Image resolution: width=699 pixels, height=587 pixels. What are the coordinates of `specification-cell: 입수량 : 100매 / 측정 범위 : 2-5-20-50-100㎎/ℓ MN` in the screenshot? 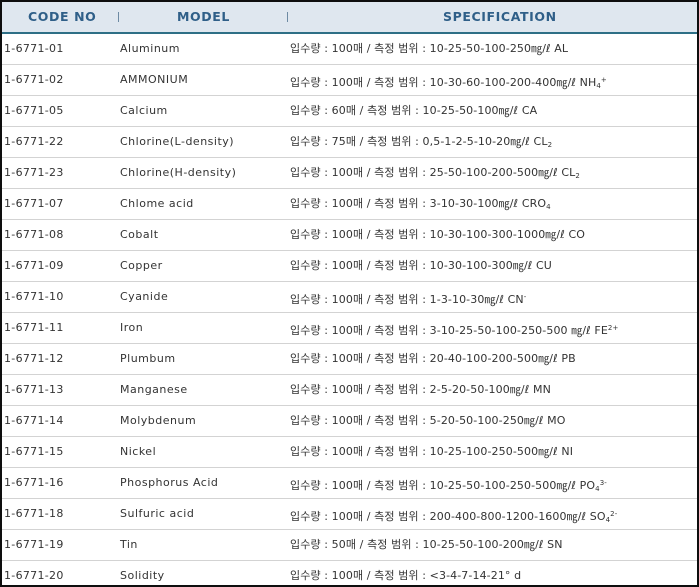 It's located at (420, 390).